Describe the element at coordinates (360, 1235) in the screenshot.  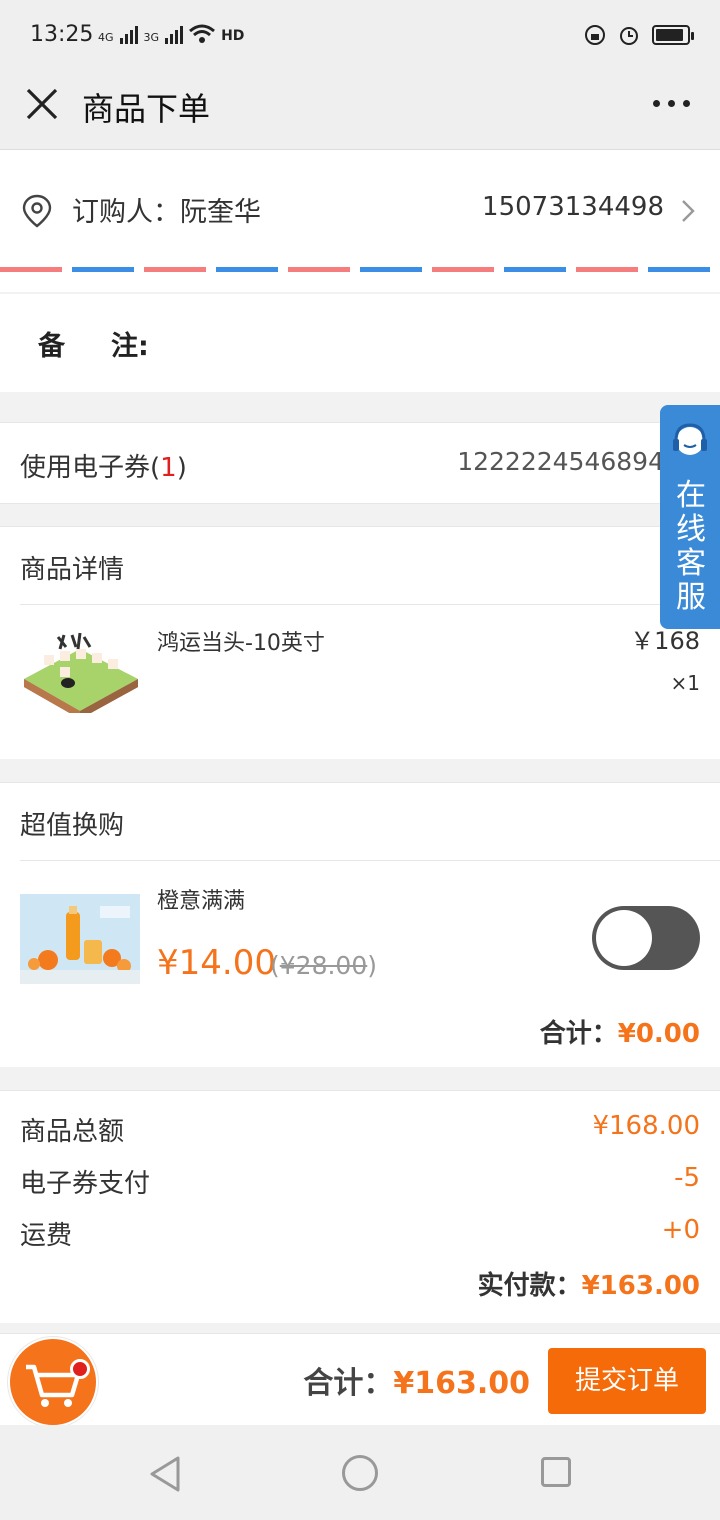
I see `summary-row-shipping: 运费 +0` at that location.